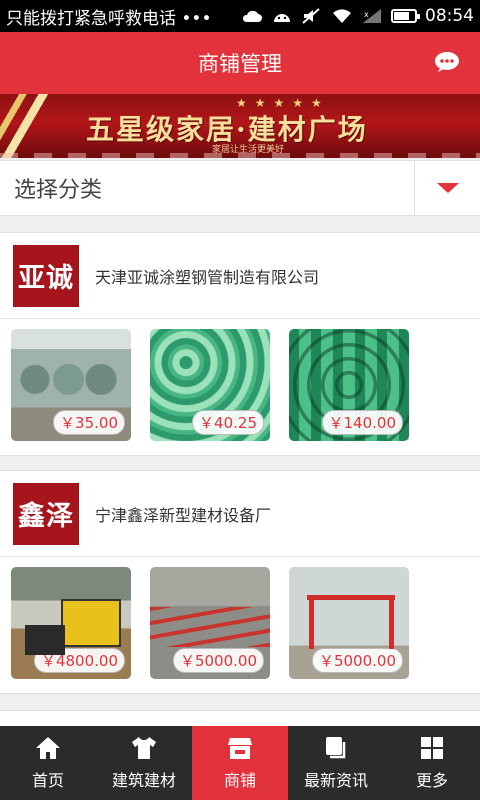 This screenshot has height=800, width=480. Describe the element at coordinates (207, 277) in the screenshot. I see `shop-name: 天津亚诚涂塑钢管制造有限公司` at that location.